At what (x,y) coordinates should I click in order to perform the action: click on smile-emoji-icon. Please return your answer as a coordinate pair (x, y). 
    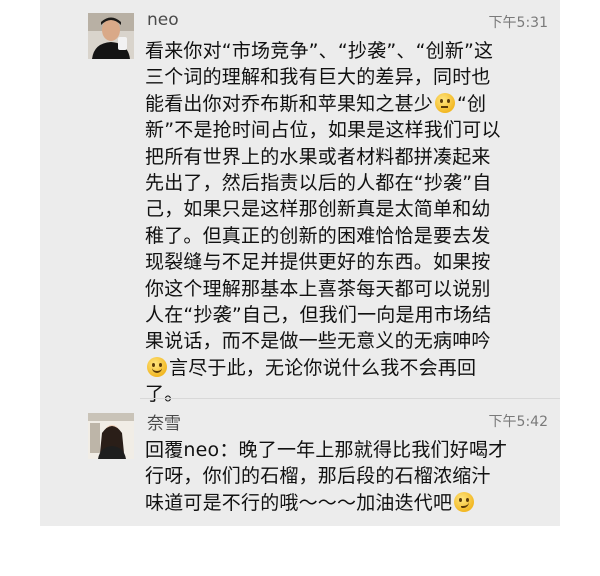
    Looking at the image, I should click on (157, 366).